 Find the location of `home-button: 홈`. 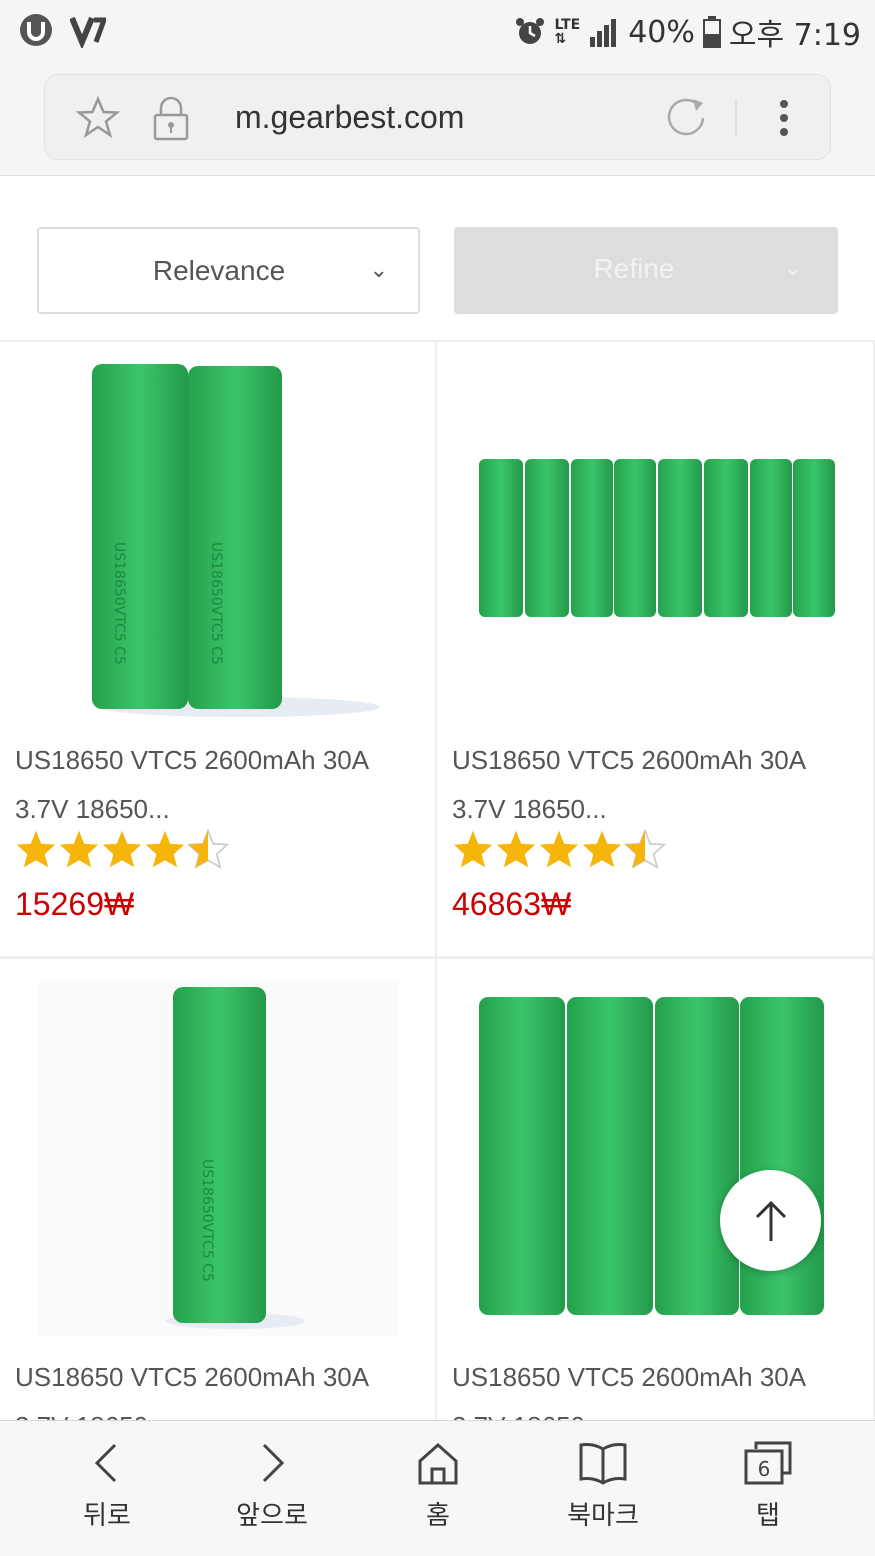

home-button: 홈 is located at coordinates (438, 1485).